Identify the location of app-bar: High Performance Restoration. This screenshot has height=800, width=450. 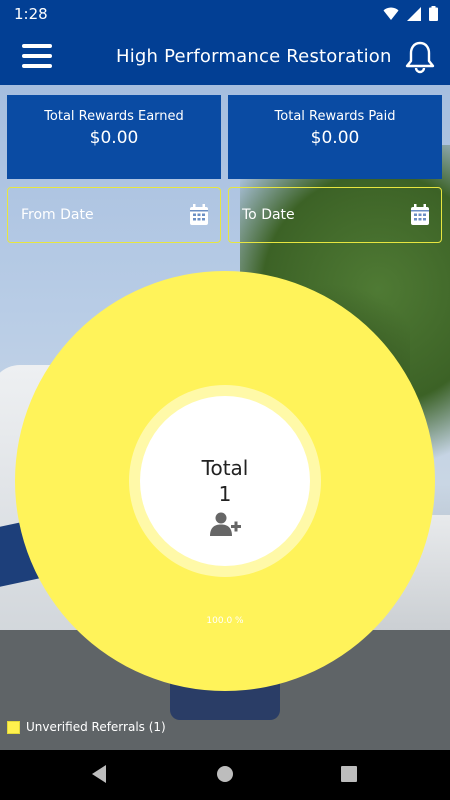
(225, 56).